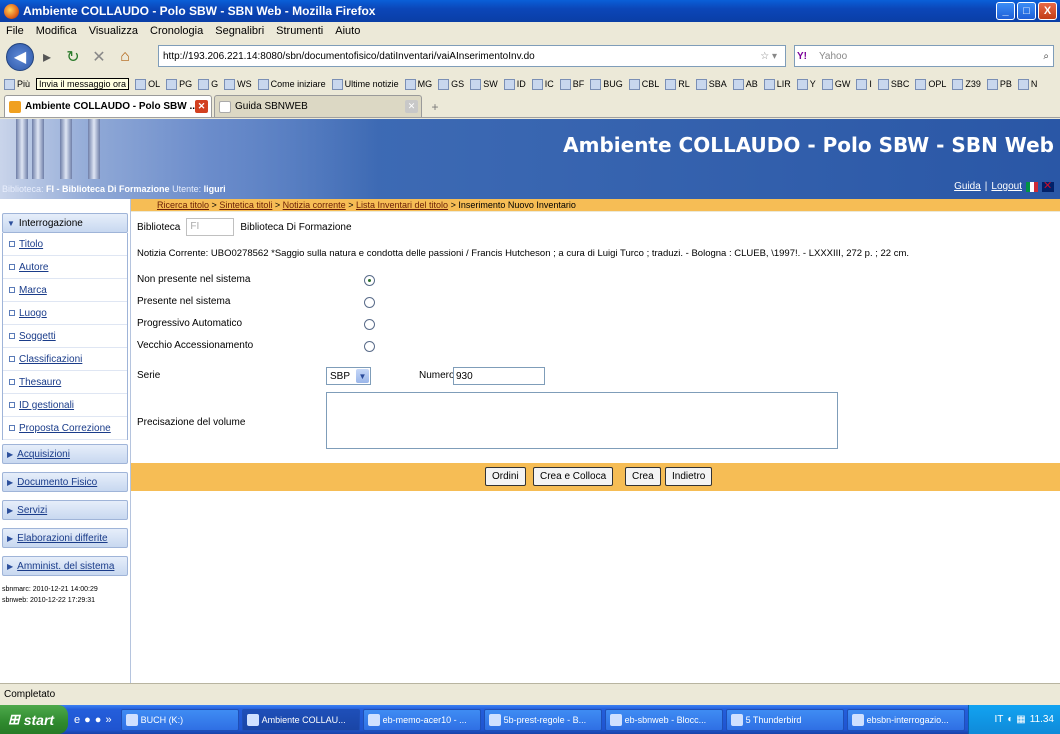 This screenshot has width=1060, height=734. What do you see at coordinates (77, 720) in the screenshot?
I see `ie-icon: e` at bounding box center [77, 720].